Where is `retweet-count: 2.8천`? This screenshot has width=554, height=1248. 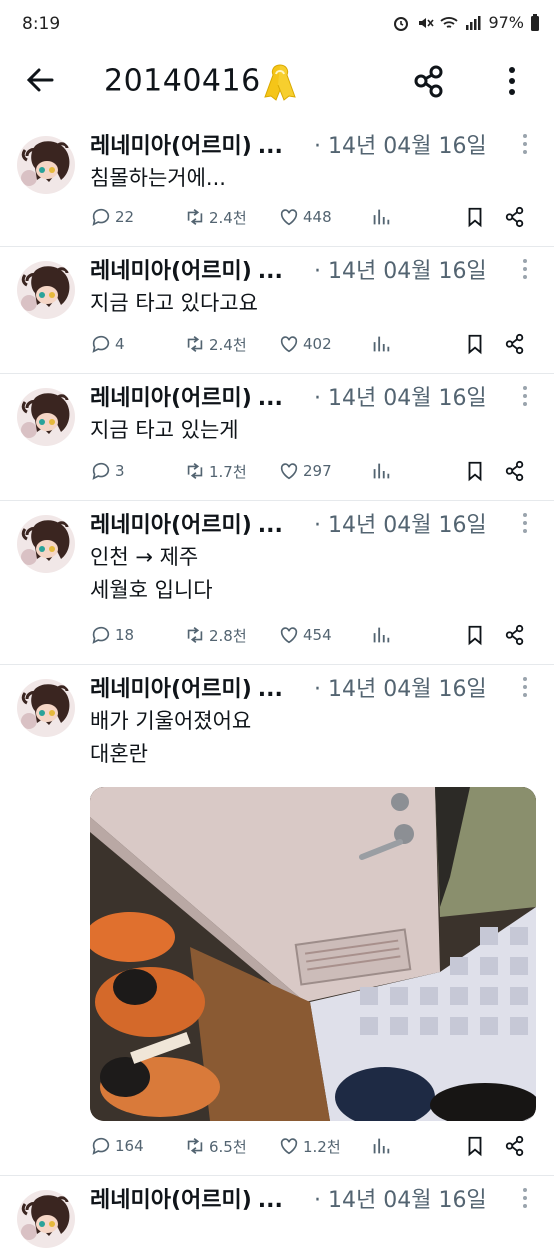
retweet-count: 2.8천 is located at coordinates (228, 635).